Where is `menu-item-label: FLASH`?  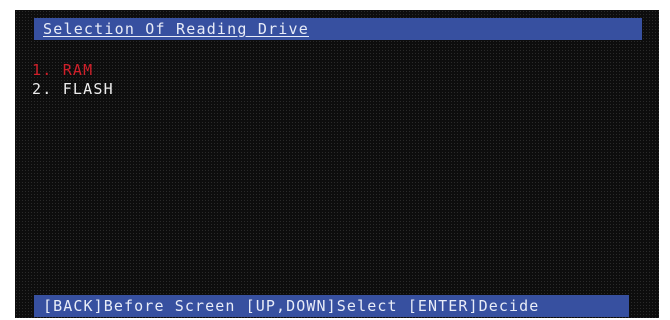 menu-item-label: FLASH is located at coordinates (88, 89).